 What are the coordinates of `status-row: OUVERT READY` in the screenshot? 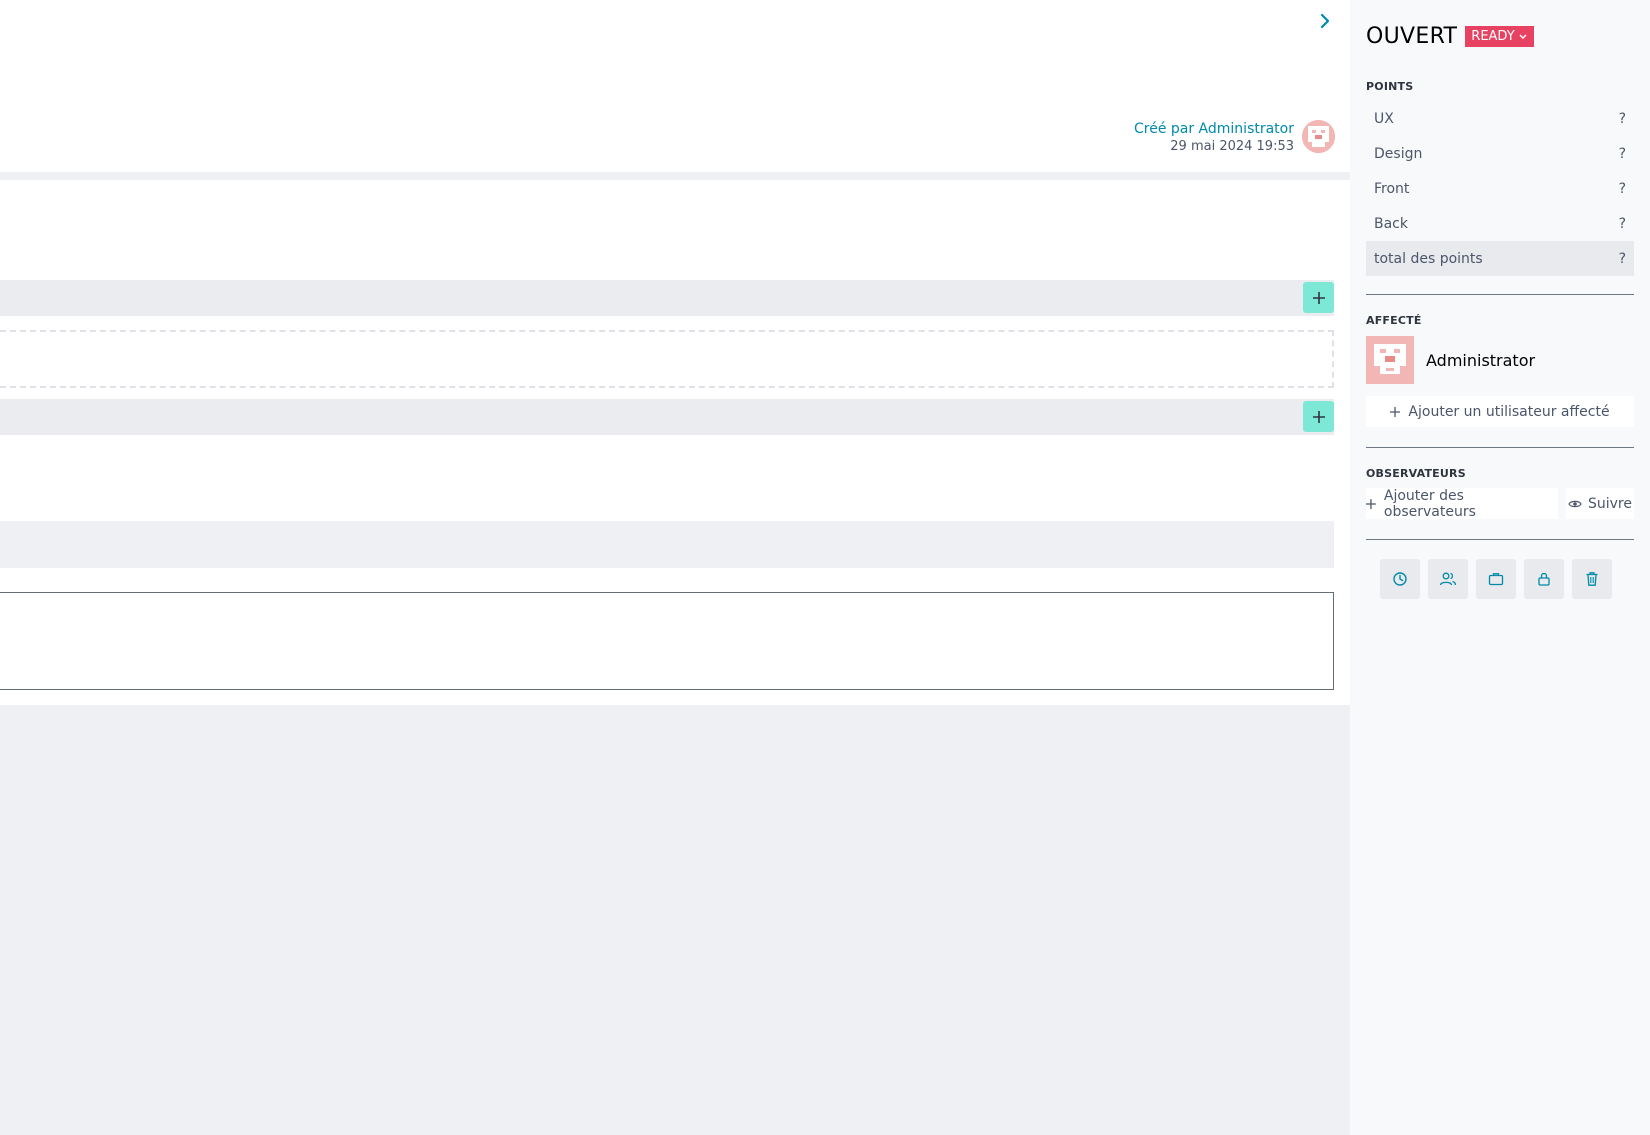 It's located at (1450, 36).